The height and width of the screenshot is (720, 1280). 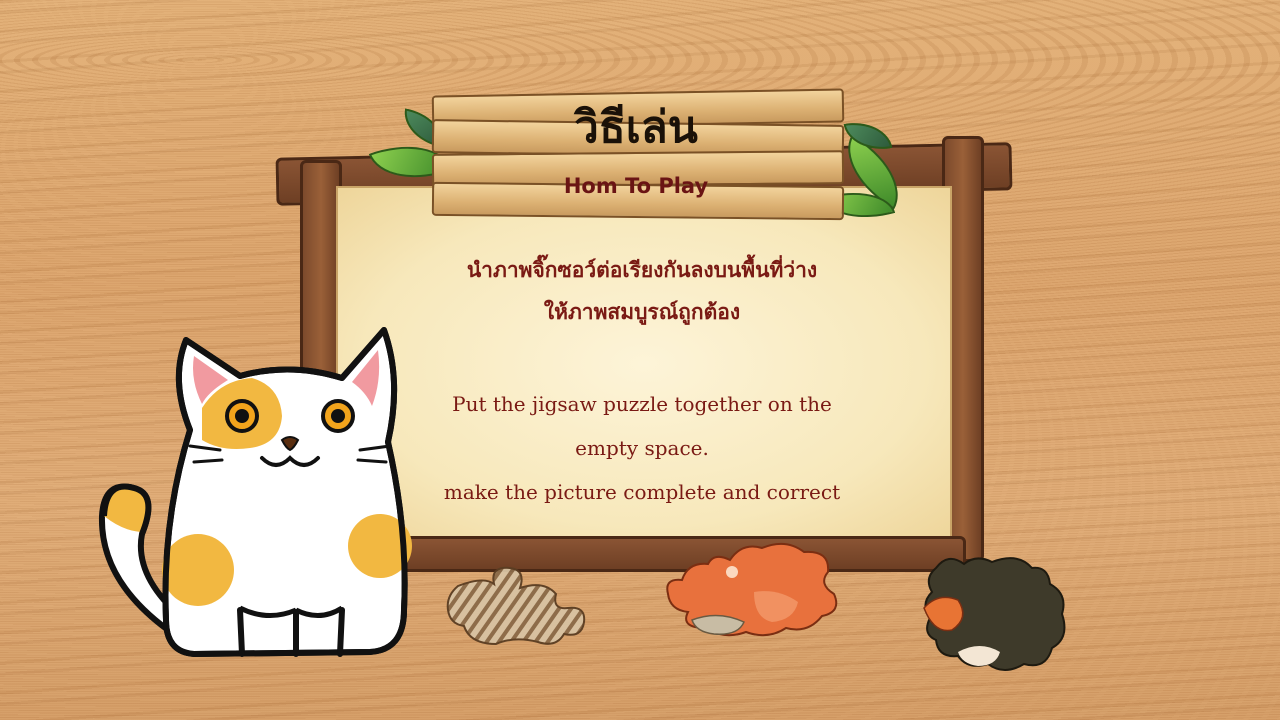 What do you see at coordinates (994, 614) in the screenshot?
I see `puzzle-piece-dark-icon` at bounding box center [994, 614].